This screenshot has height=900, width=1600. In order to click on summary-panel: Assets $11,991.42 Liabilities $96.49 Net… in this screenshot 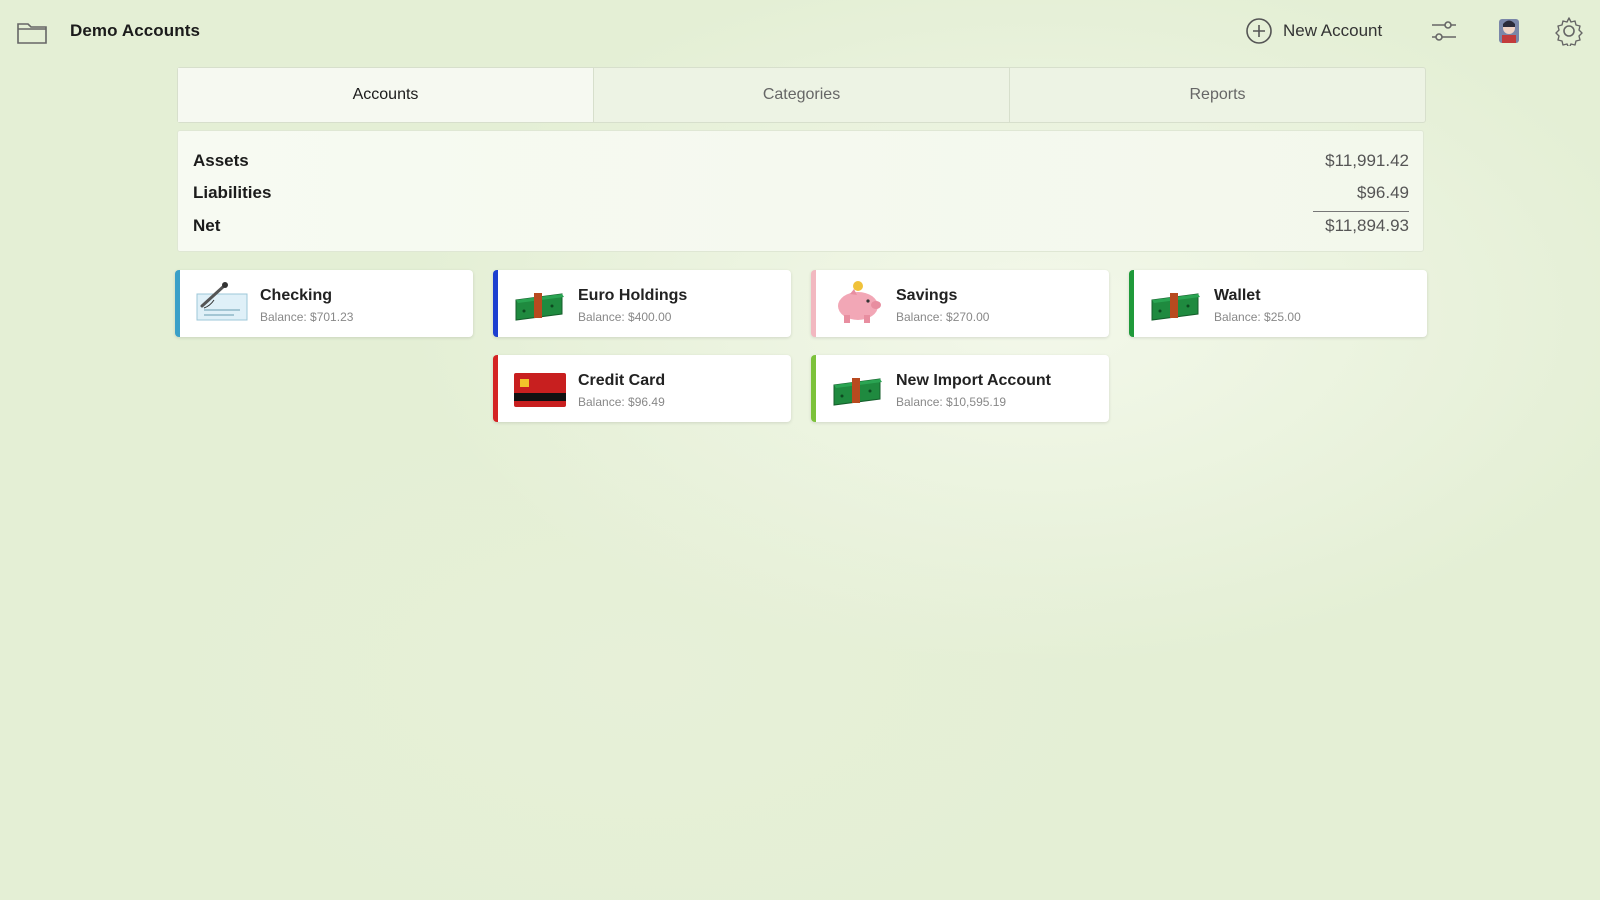, I will do `click(800, 191)`.